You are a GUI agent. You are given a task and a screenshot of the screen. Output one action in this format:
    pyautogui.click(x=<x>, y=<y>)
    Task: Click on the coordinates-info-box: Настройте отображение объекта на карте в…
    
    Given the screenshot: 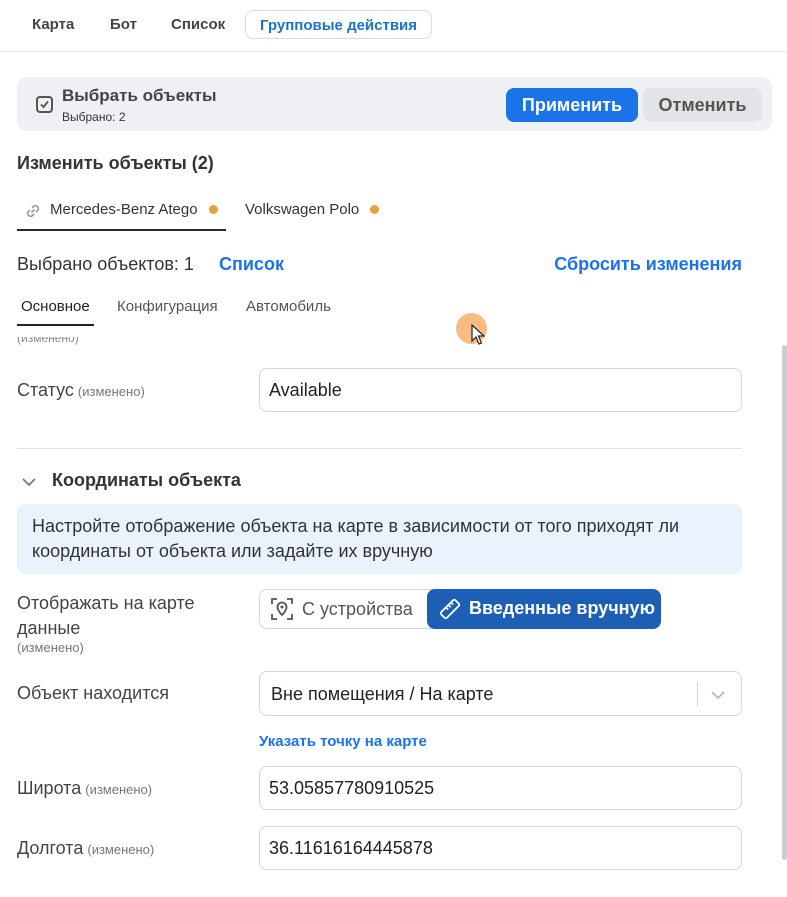 What is the action you would take?
    pyautogui.click(x=379, y=539)
    